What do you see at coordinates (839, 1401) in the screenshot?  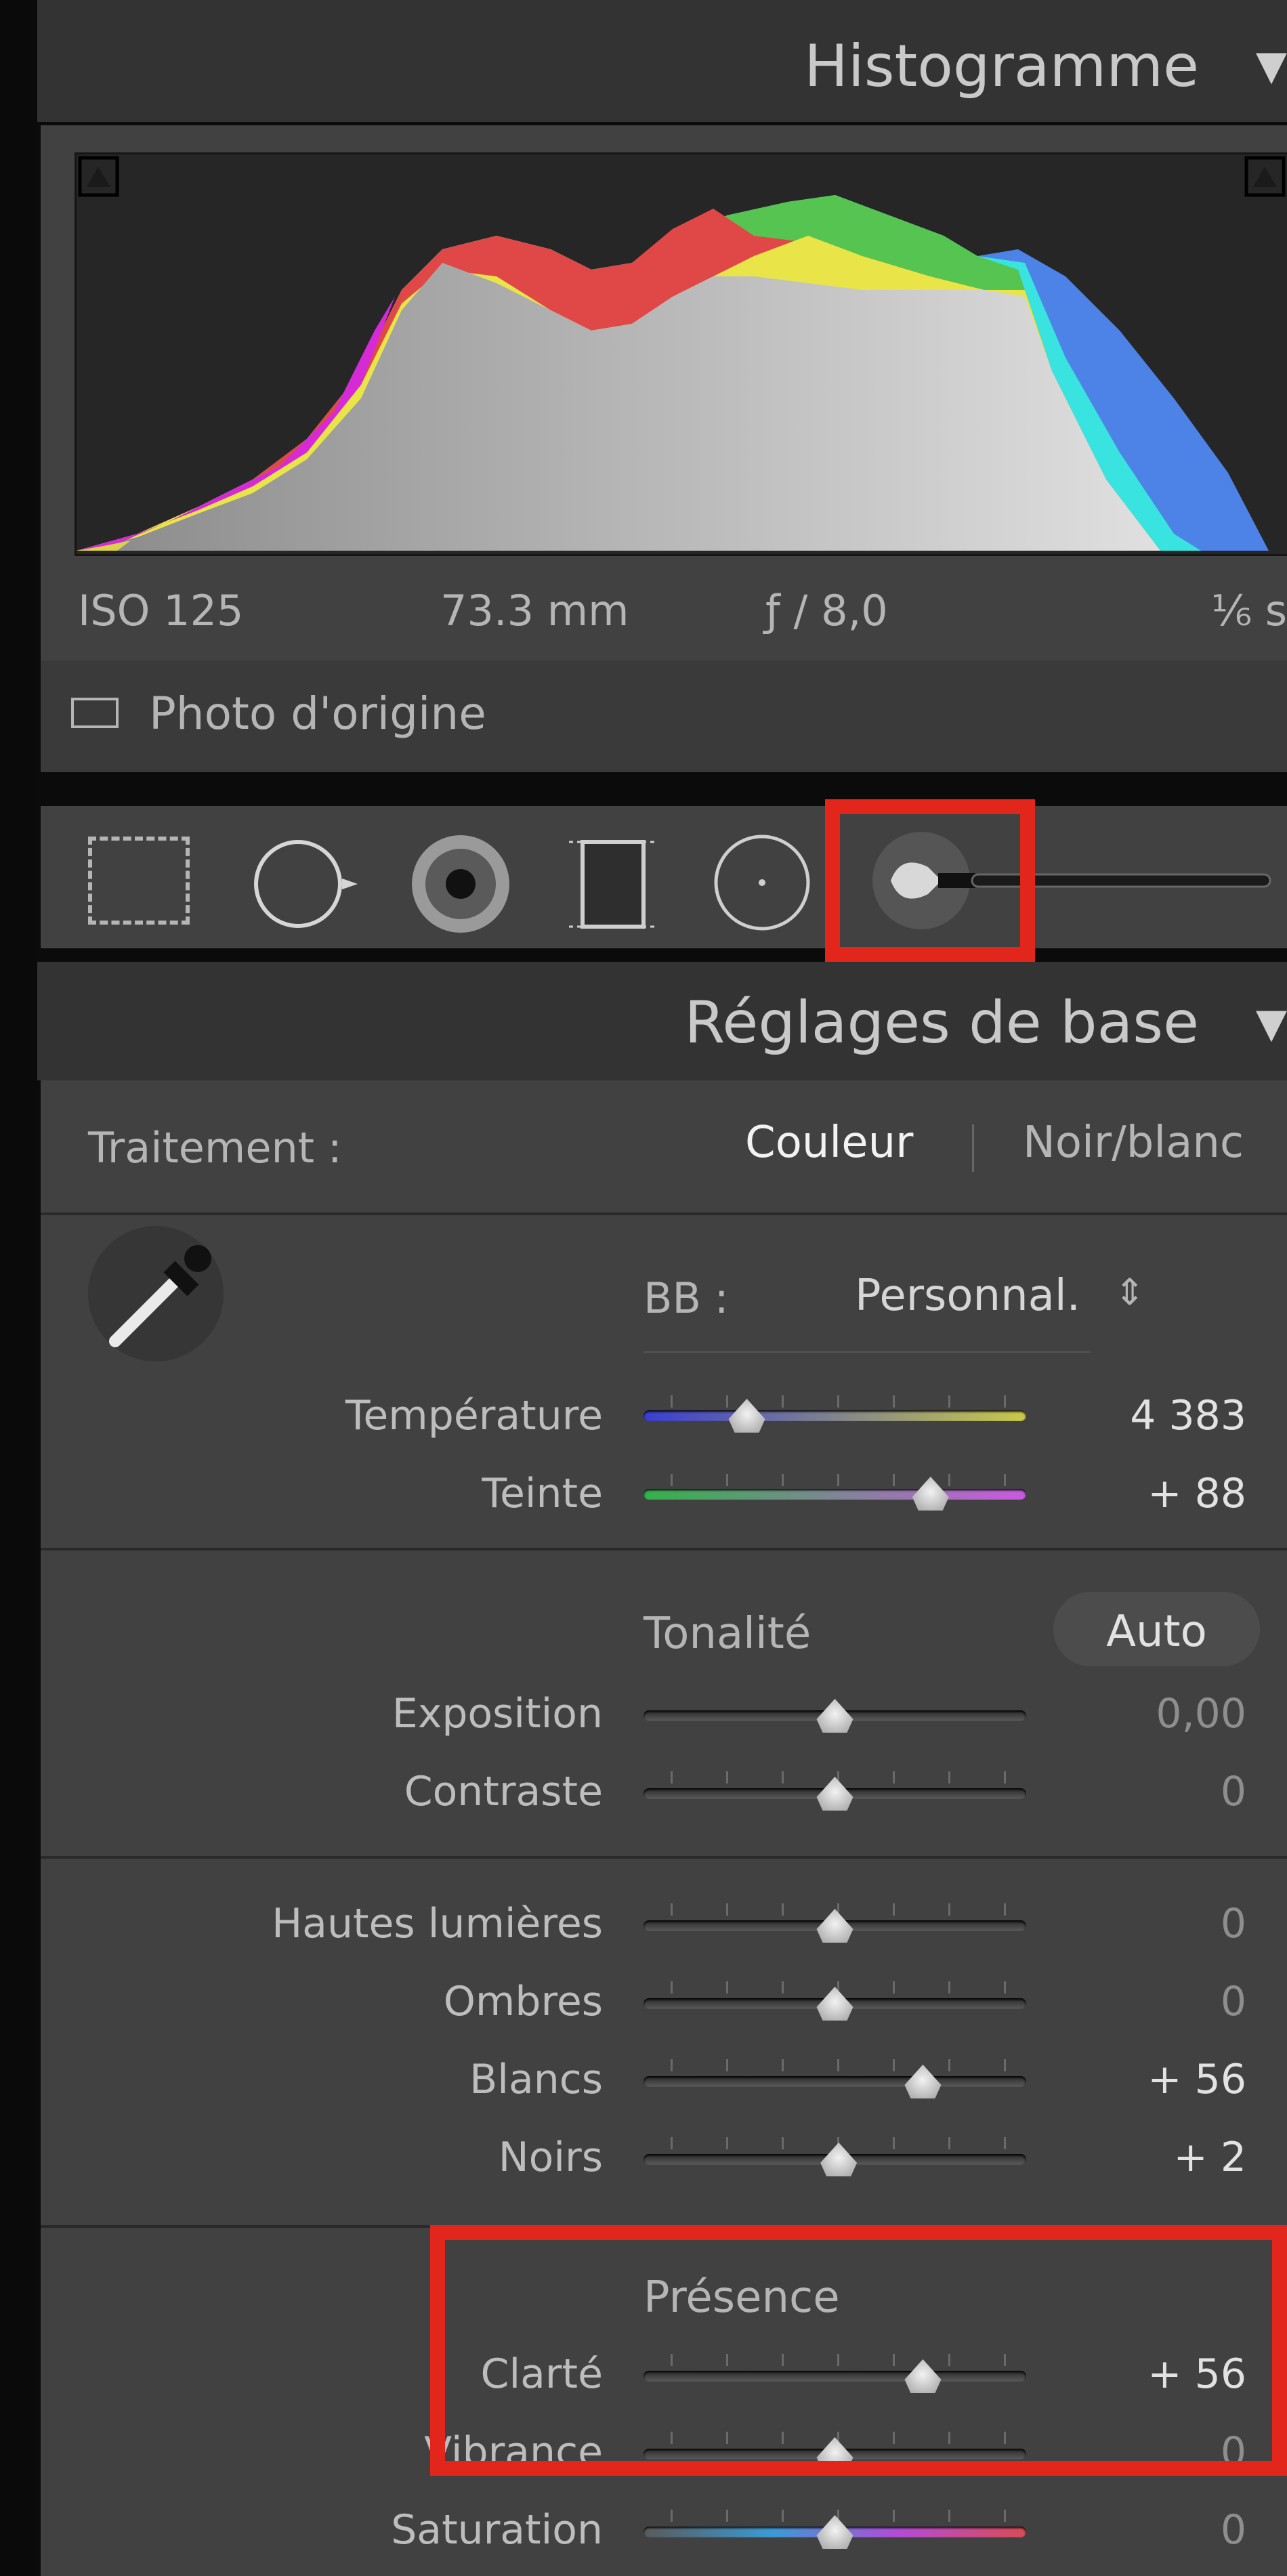 I see `temperature-ticks` at bounding box center [839, 1401].